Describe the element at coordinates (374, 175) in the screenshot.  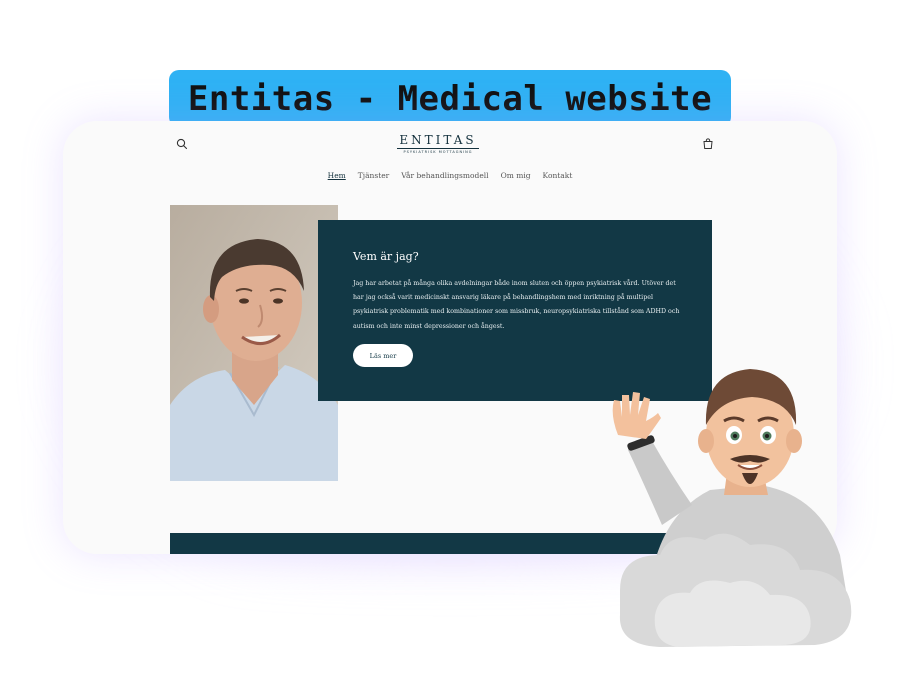
I see `nav-item-tjanster: Tjänster` at that location.